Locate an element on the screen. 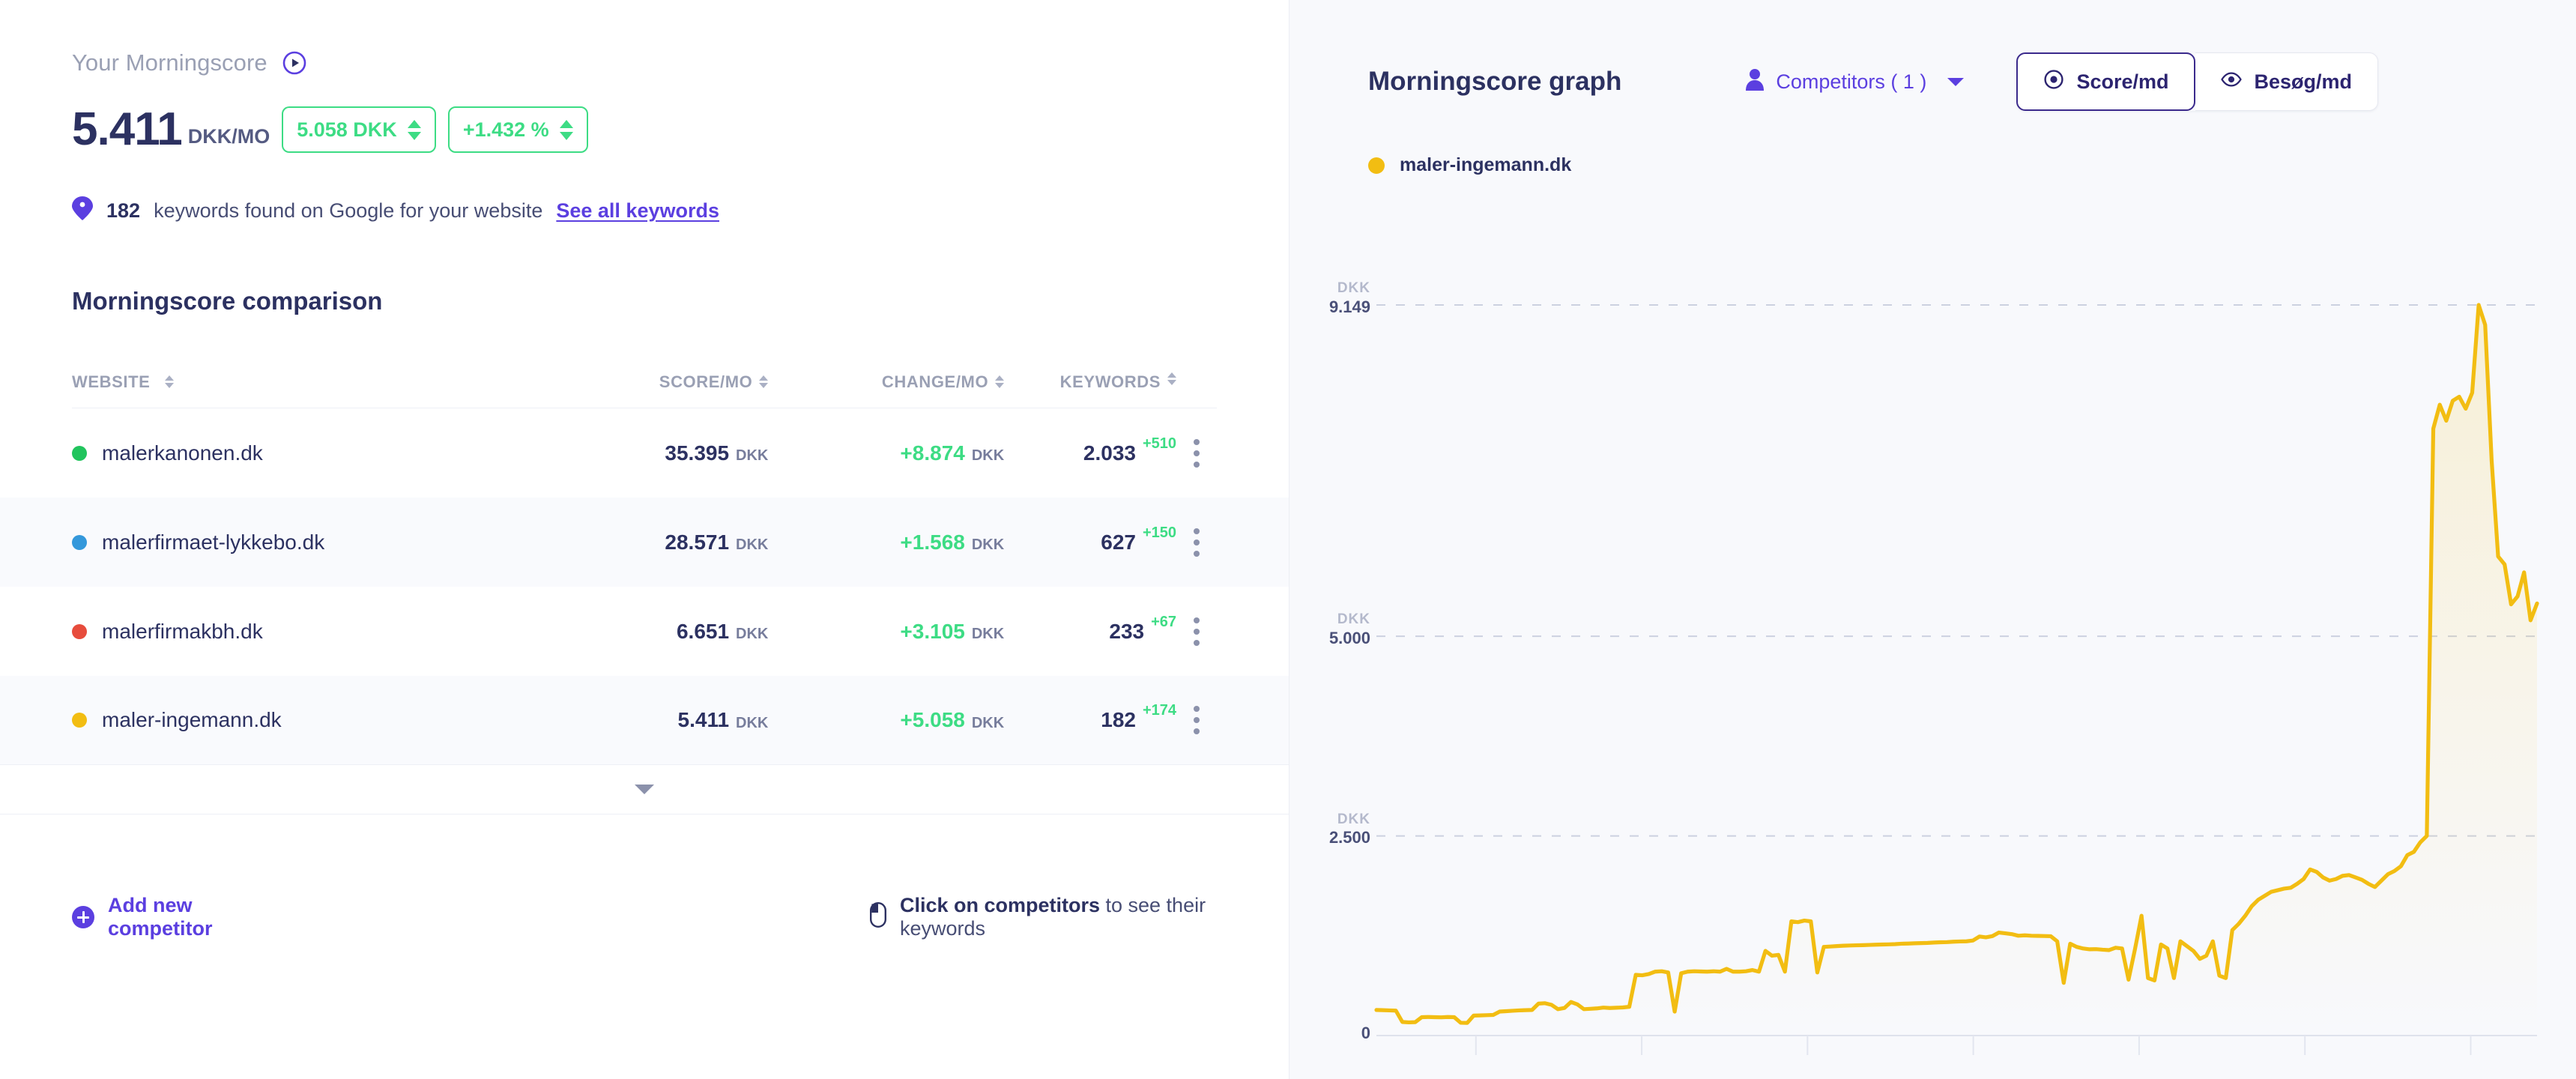 The image size is (2576, 1079). column-header-change: CHANGE/MO is located at coordinates (886, 382).